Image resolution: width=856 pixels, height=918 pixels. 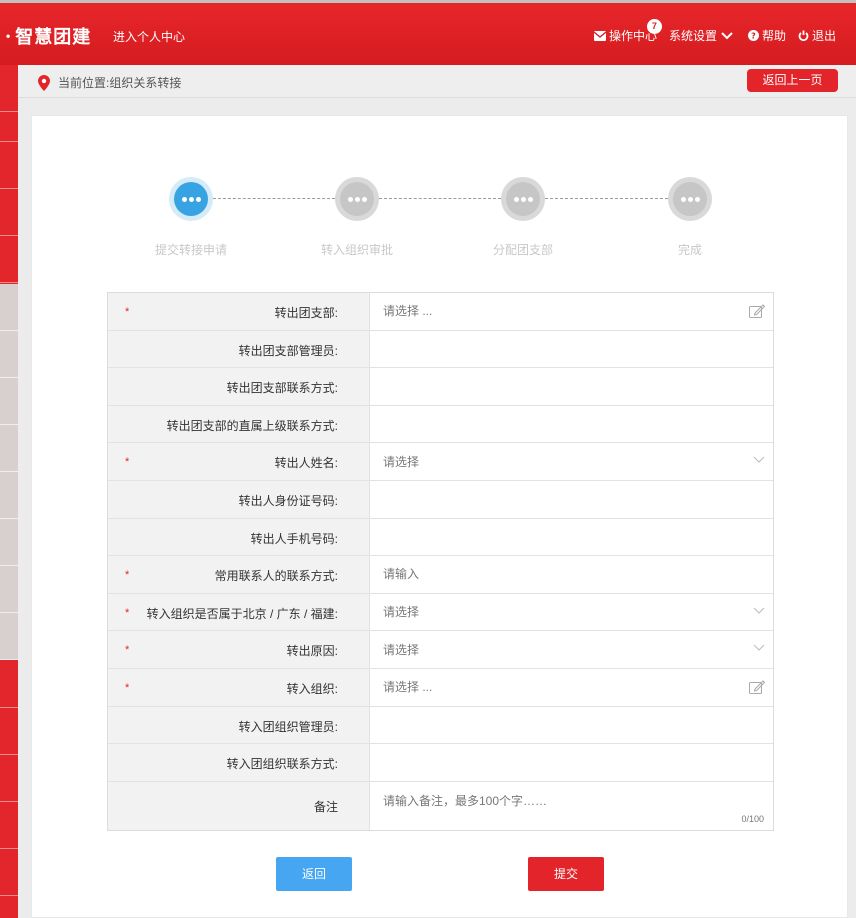 What do you see at coordinates (571, 537) in the screenshot?
I see `phone-input` at bounding box center [571, 537].